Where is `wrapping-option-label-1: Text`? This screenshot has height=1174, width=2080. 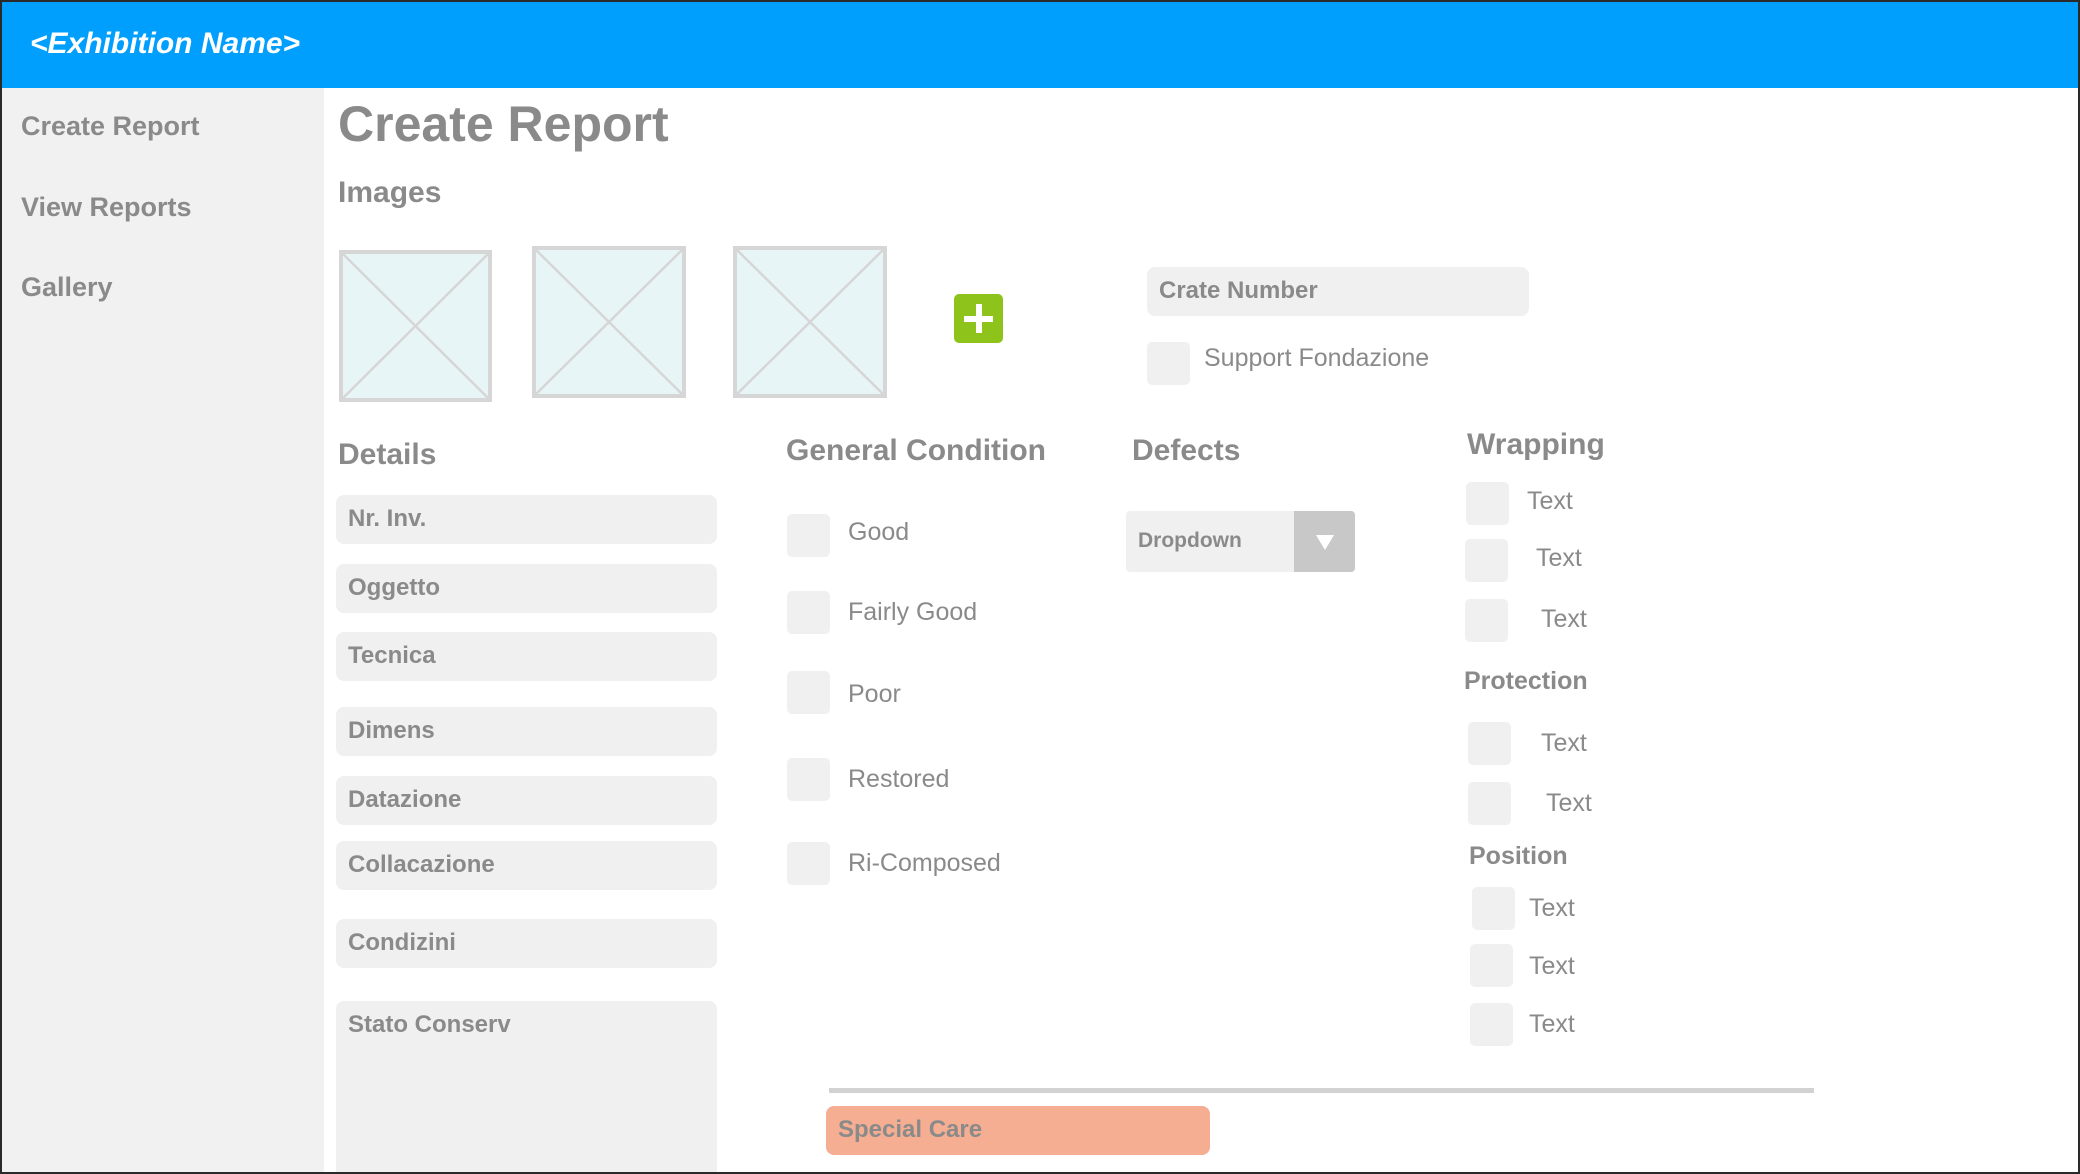
wrapping-option-label-1: Text is located at coordinates (1550, 501).